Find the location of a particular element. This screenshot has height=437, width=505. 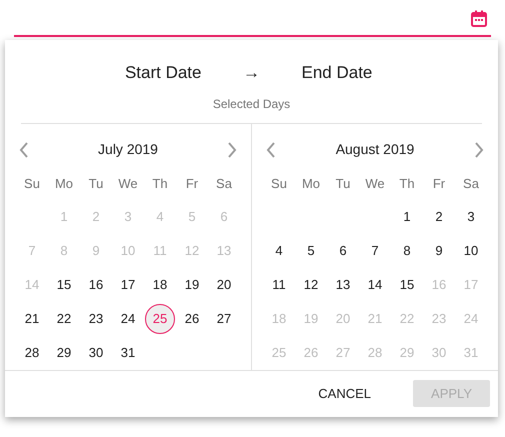

day-button: 24 is located at coordinates (128, 319).